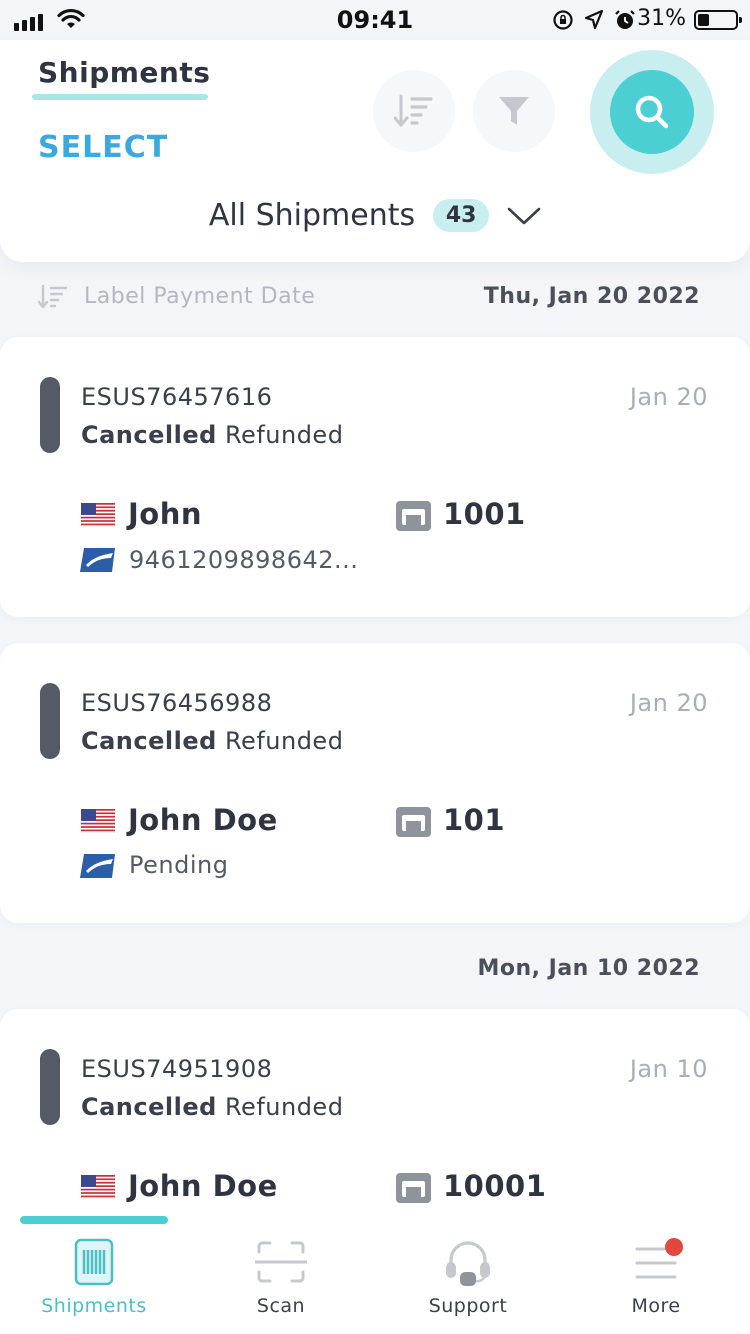 The image size is (750, 1334). I want to click on recipient-name: John, so click(165, 514).